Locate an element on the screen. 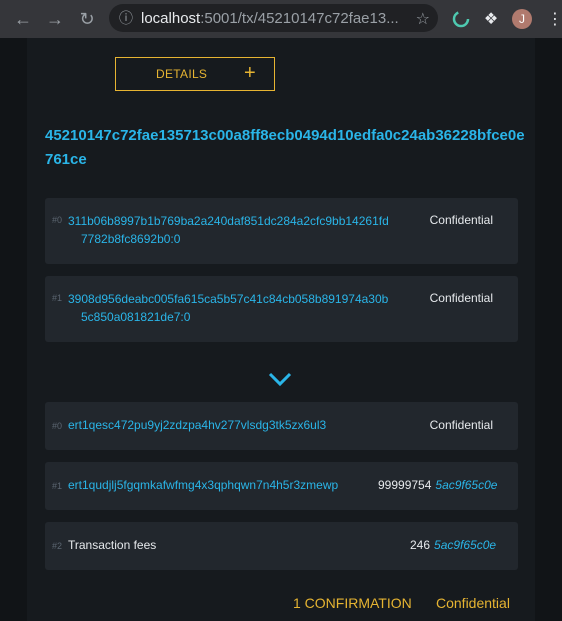 This screenshot has width=562, height=621. chevron-down-icon is located at coordinates (280, 379).